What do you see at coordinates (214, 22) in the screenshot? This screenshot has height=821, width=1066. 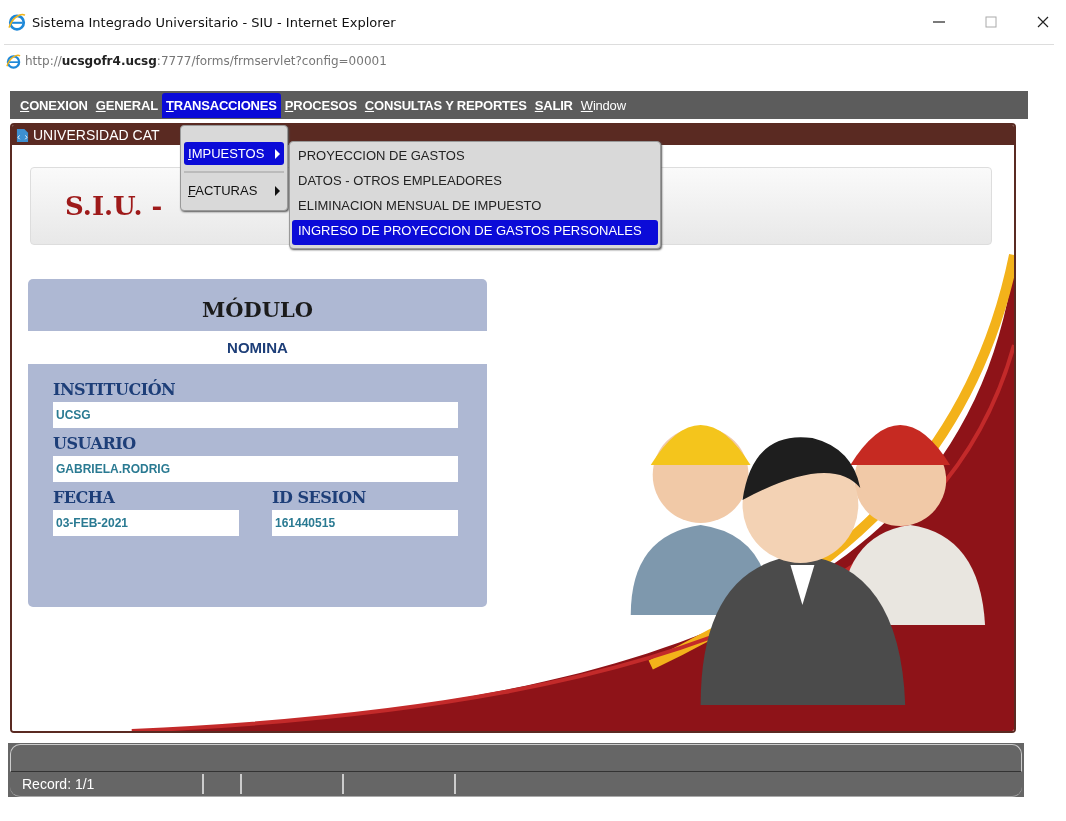 I see `window-title: Sistema Integrado Universitario - SIU - Internet Explorer` at bounding box center [214, 22].